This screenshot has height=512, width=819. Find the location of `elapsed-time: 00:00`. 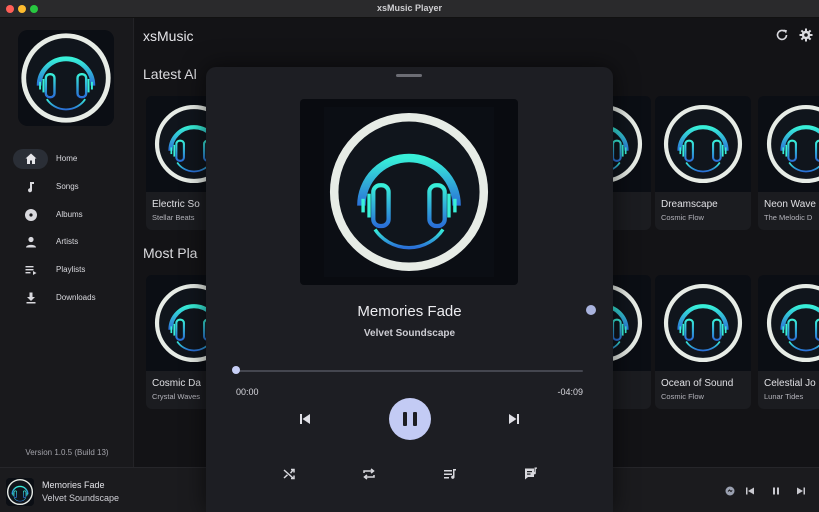

elapsed-time: 00:00 is located at coordinates (247, 392).